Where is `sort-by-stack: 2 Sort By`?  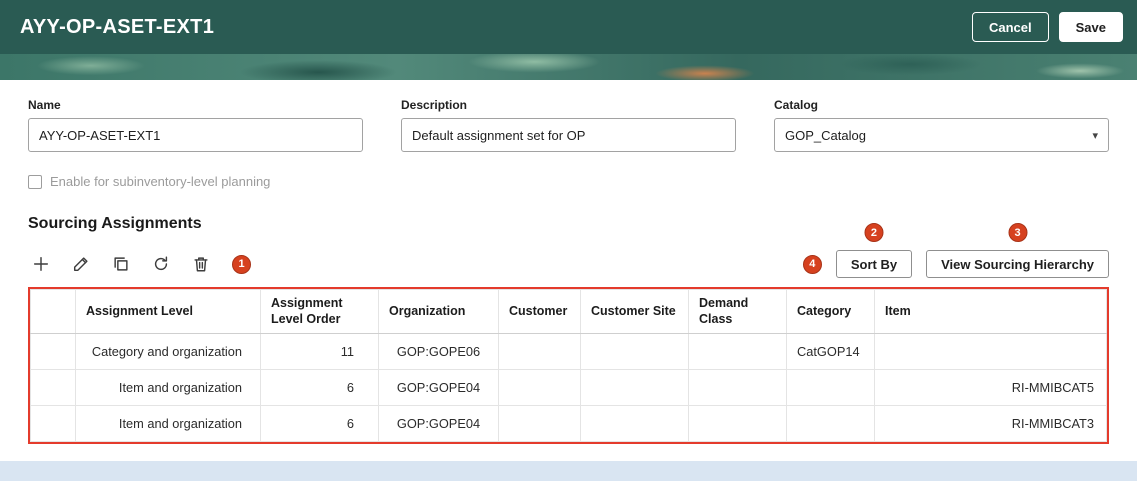
sort-by-stack: 2 Sort By is located at coordinates (874, 250).